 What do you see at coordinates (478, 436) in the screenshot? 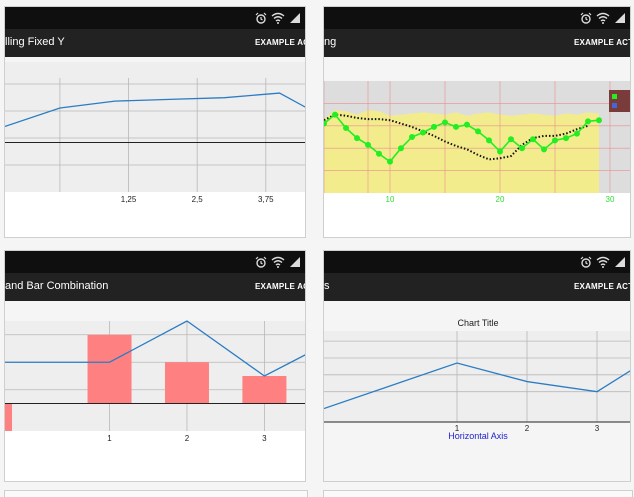
I see `x-axis-title: Horizontal Axis` at bounding box center [478, 436].